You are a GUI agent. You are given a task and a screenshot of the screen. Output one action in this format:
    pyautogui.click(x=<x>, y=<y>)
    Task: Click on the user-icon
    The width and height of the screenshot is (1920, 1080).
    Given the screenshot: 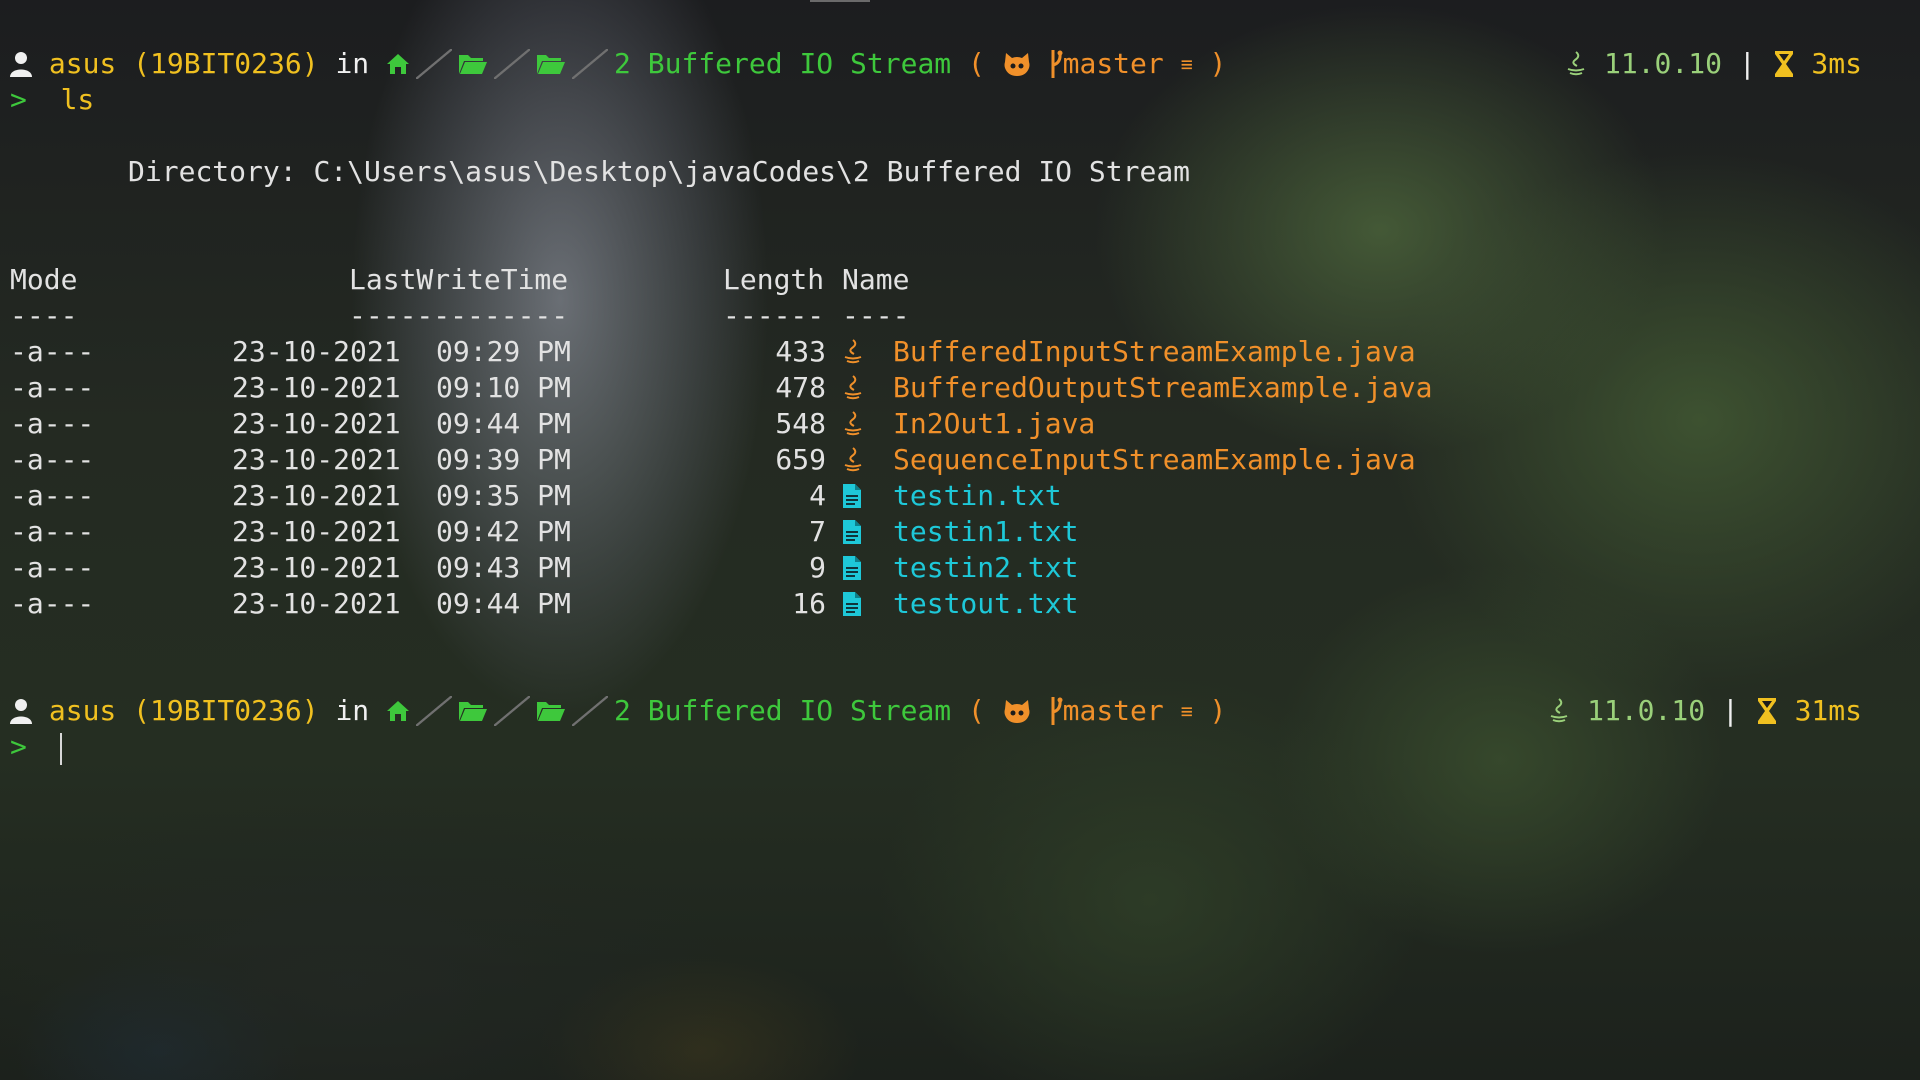 What is the action you would take?
    pyautogui.click(x=21, y=64)
    